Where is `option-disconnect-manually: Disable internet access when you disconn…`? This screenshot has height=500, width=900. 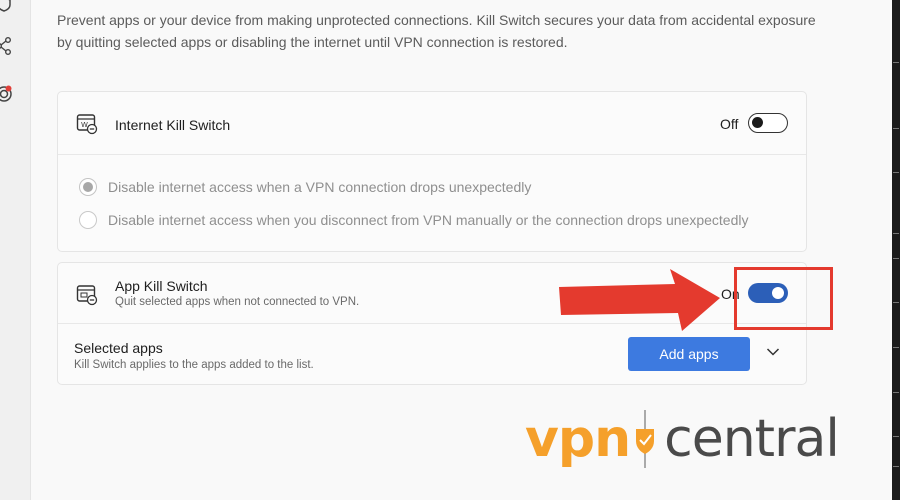
option-disconnect-manually: Disable internet access when you disconn… is located at coordinates (413, 220).